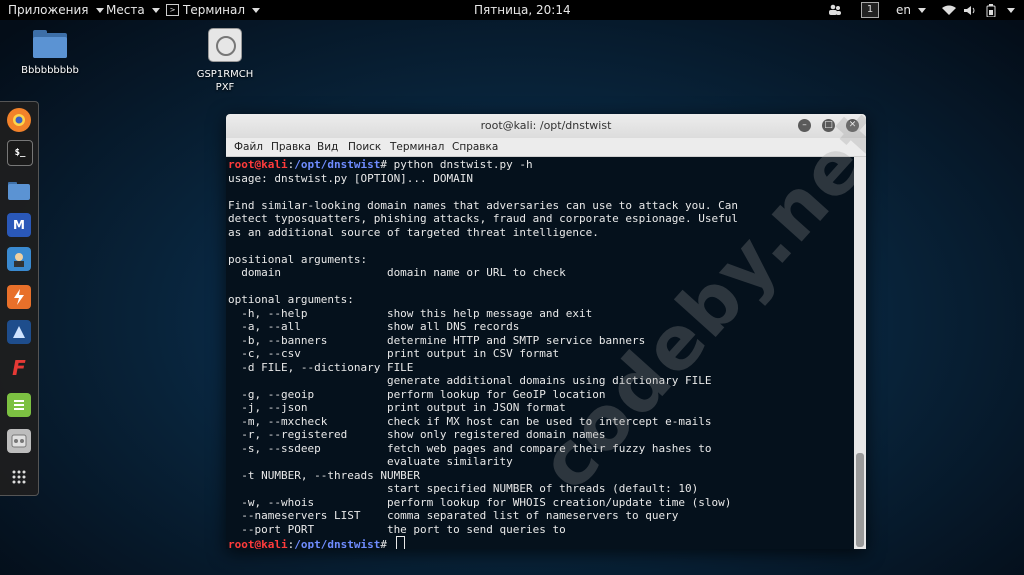  I want to click on clock-label: Пятница, 20:14, so click(522, 10).